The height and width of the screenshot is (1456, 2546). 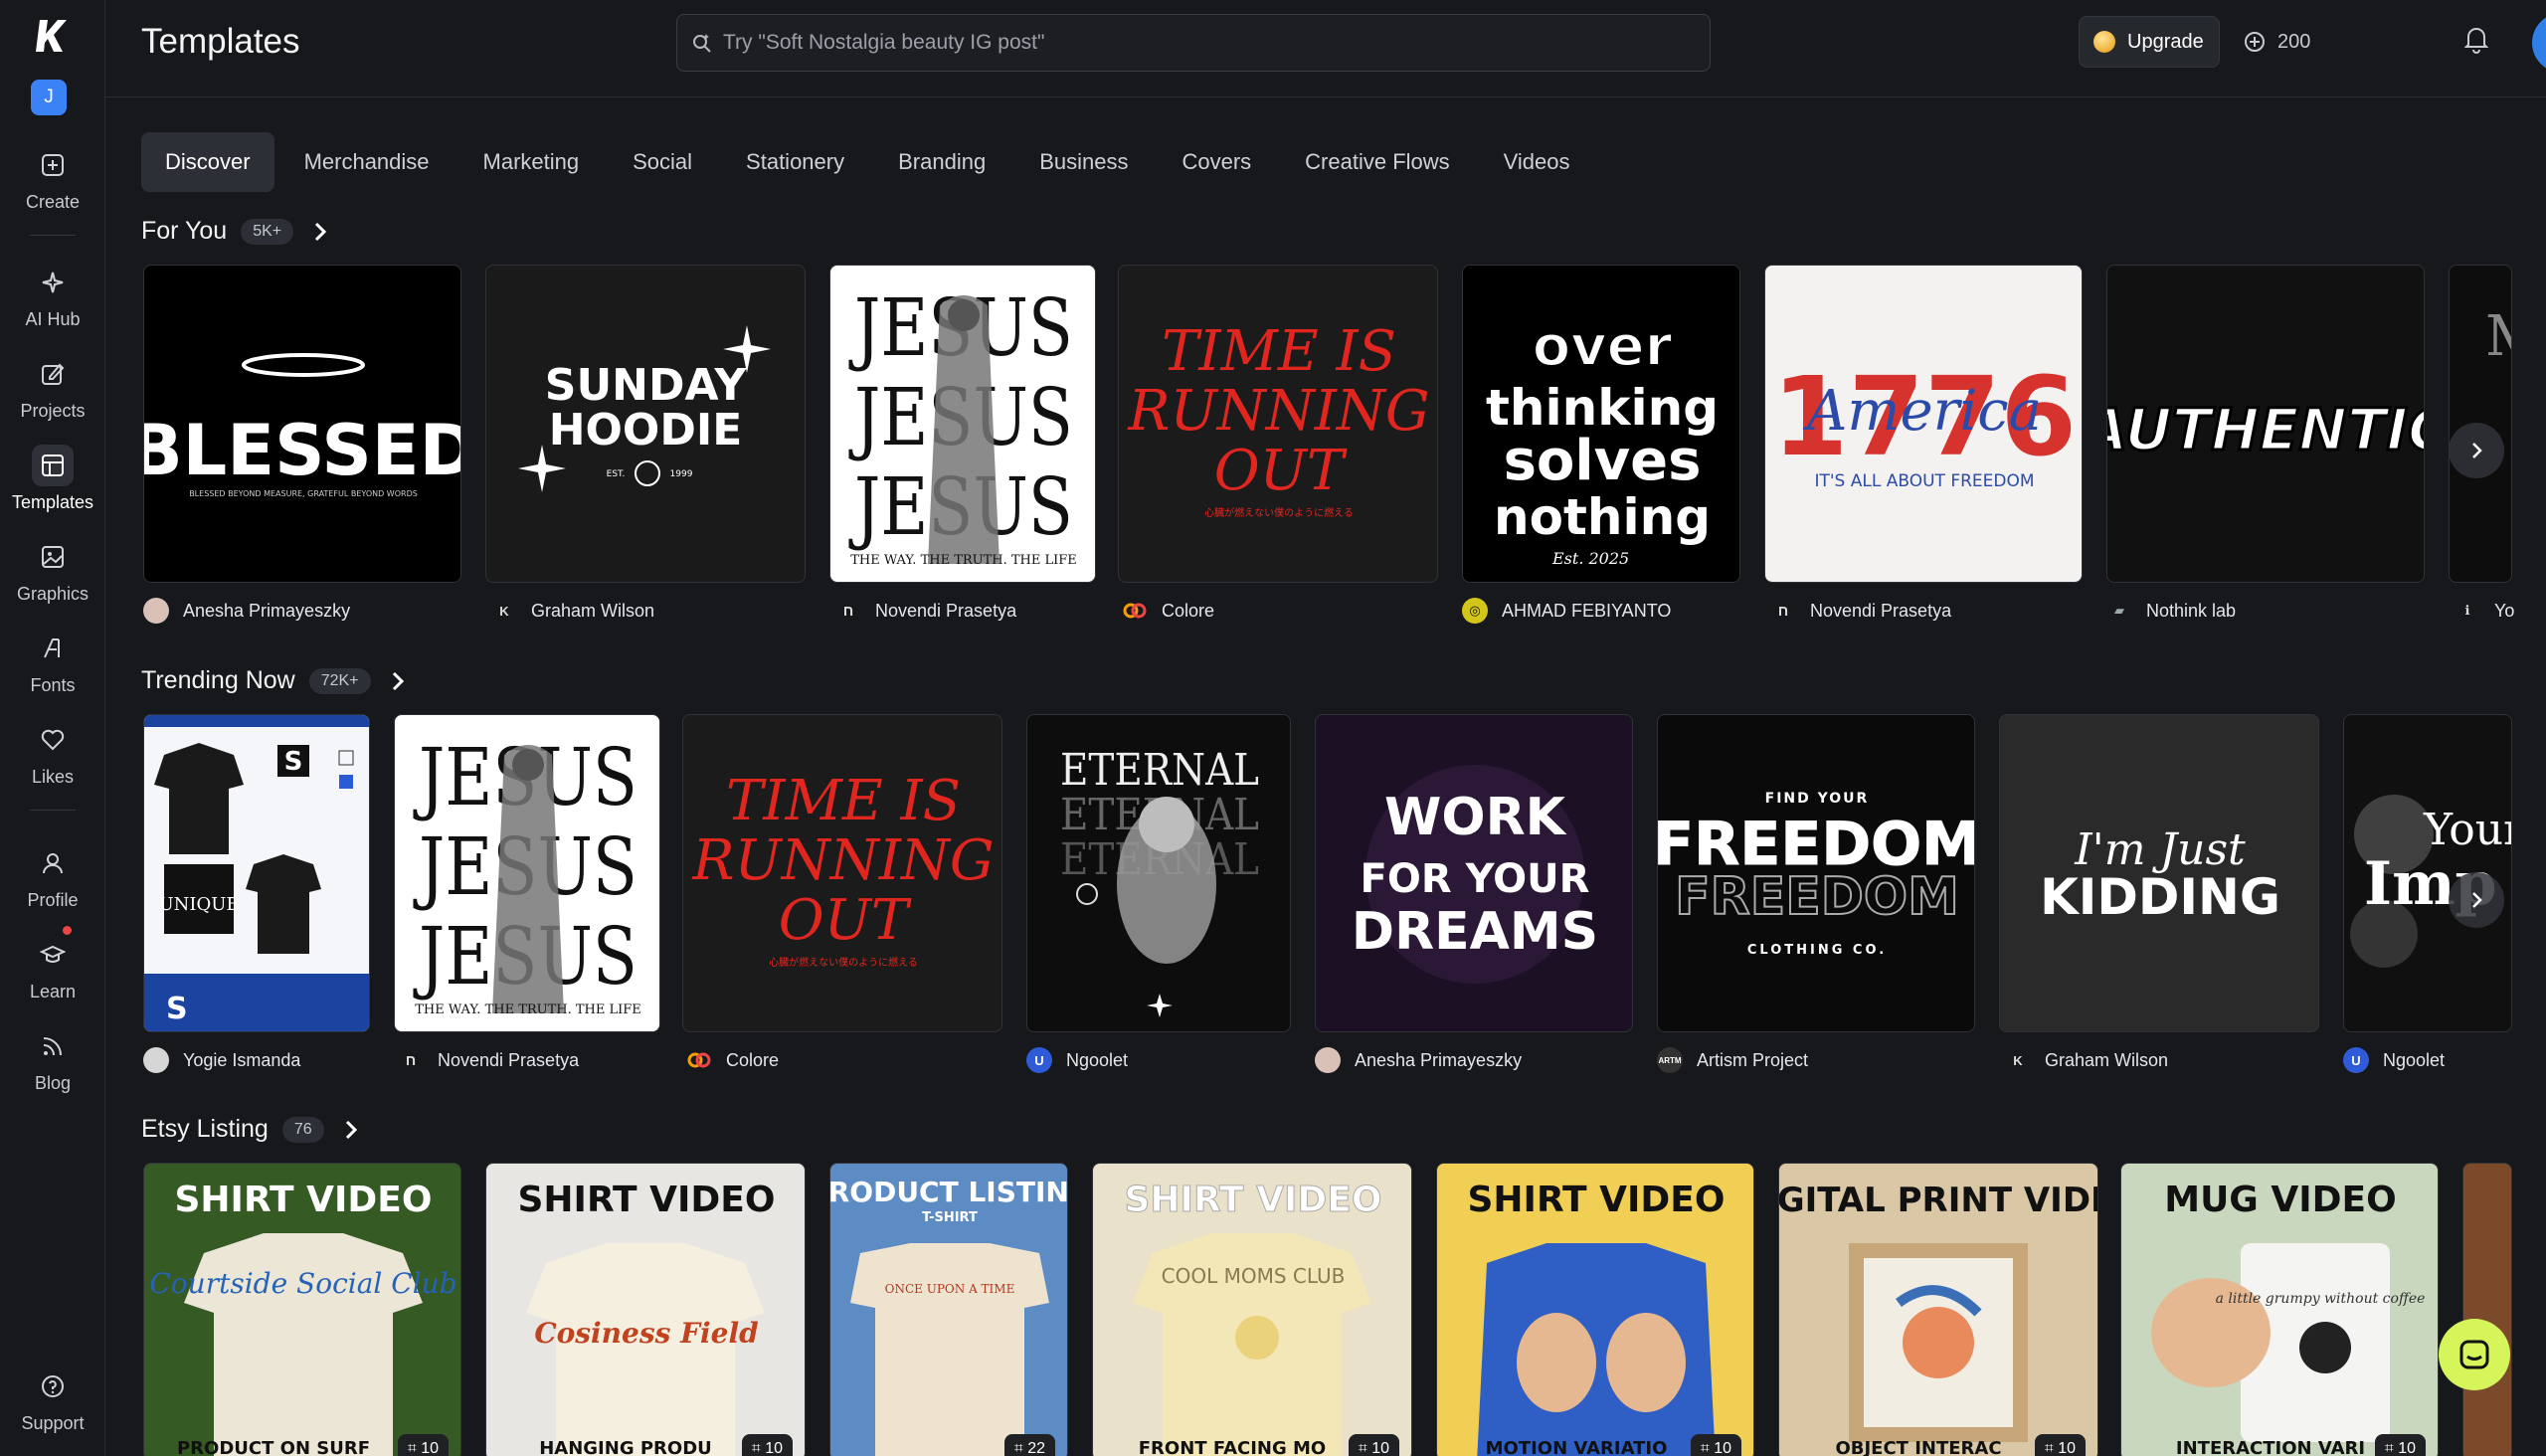 I want to click on card-art-text: KIDDING, so click(x=2160, y=897).